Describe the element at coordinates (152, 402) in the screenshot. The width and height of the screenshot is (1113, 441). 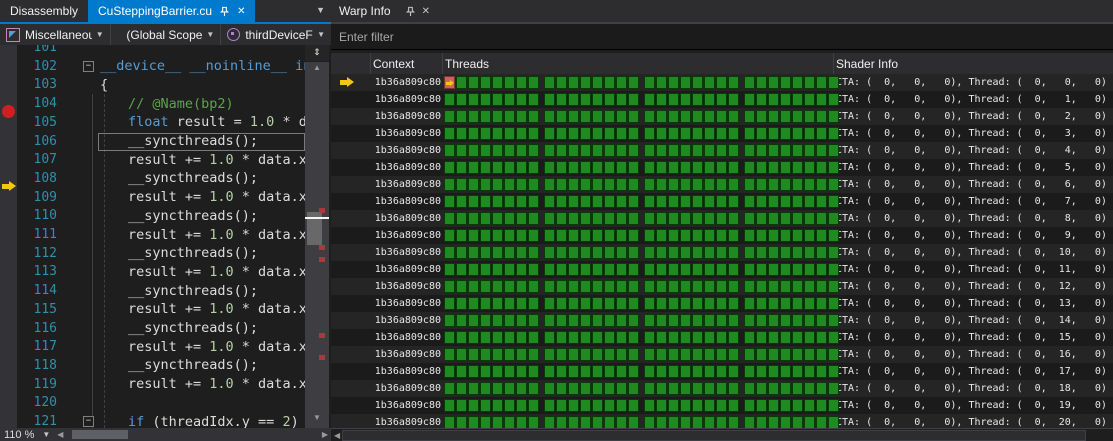
I see `code-line: 120` at that location.